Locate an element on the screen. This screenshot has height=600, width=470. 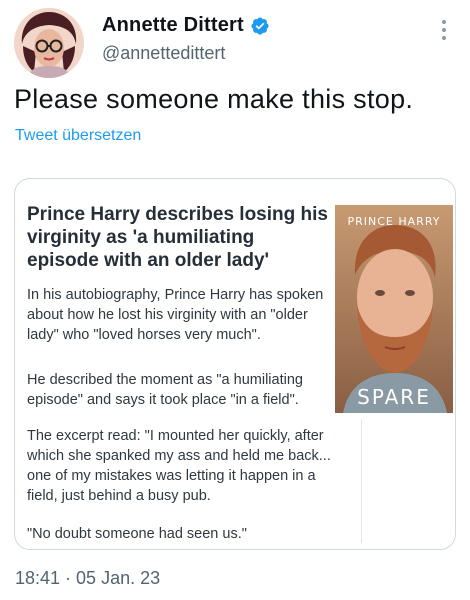
author-block: Annette Dittert @annettedittert is located at coordinates (186, 39).